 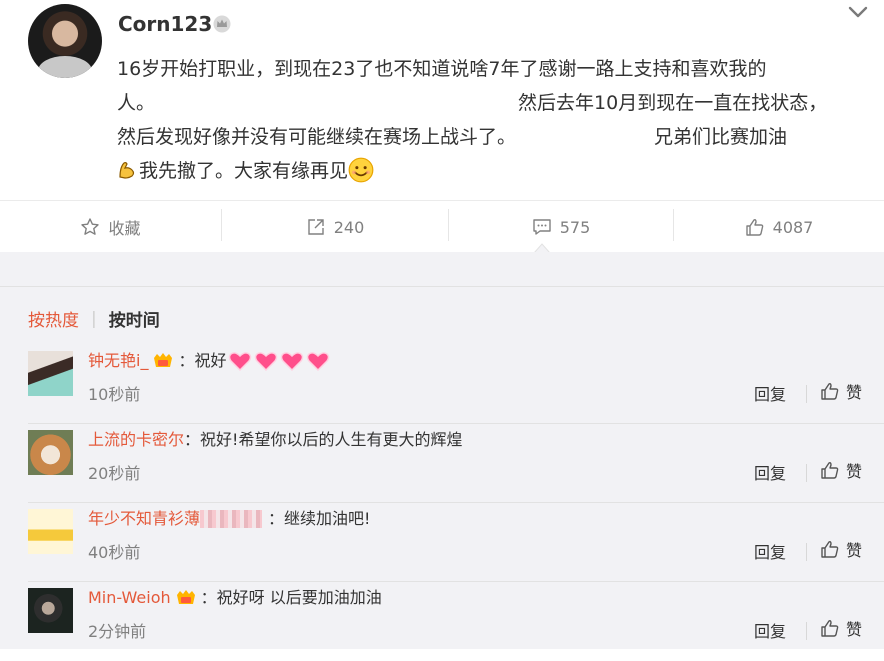 I want to click on comment-item: 上流的卡密尔 ： 祝好!希望你以后的人生有更大的辉煌 20秒前 回复 赞, so click(x=442, y=463).